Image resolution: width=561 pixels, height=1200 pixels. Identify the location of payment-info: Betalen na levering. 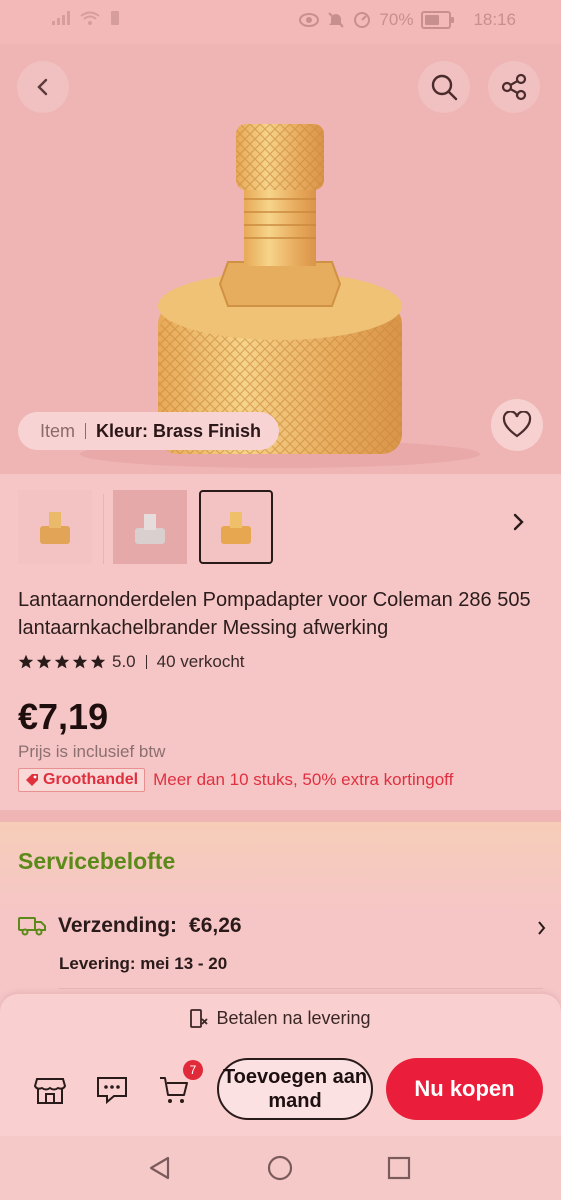
(280, 1018).